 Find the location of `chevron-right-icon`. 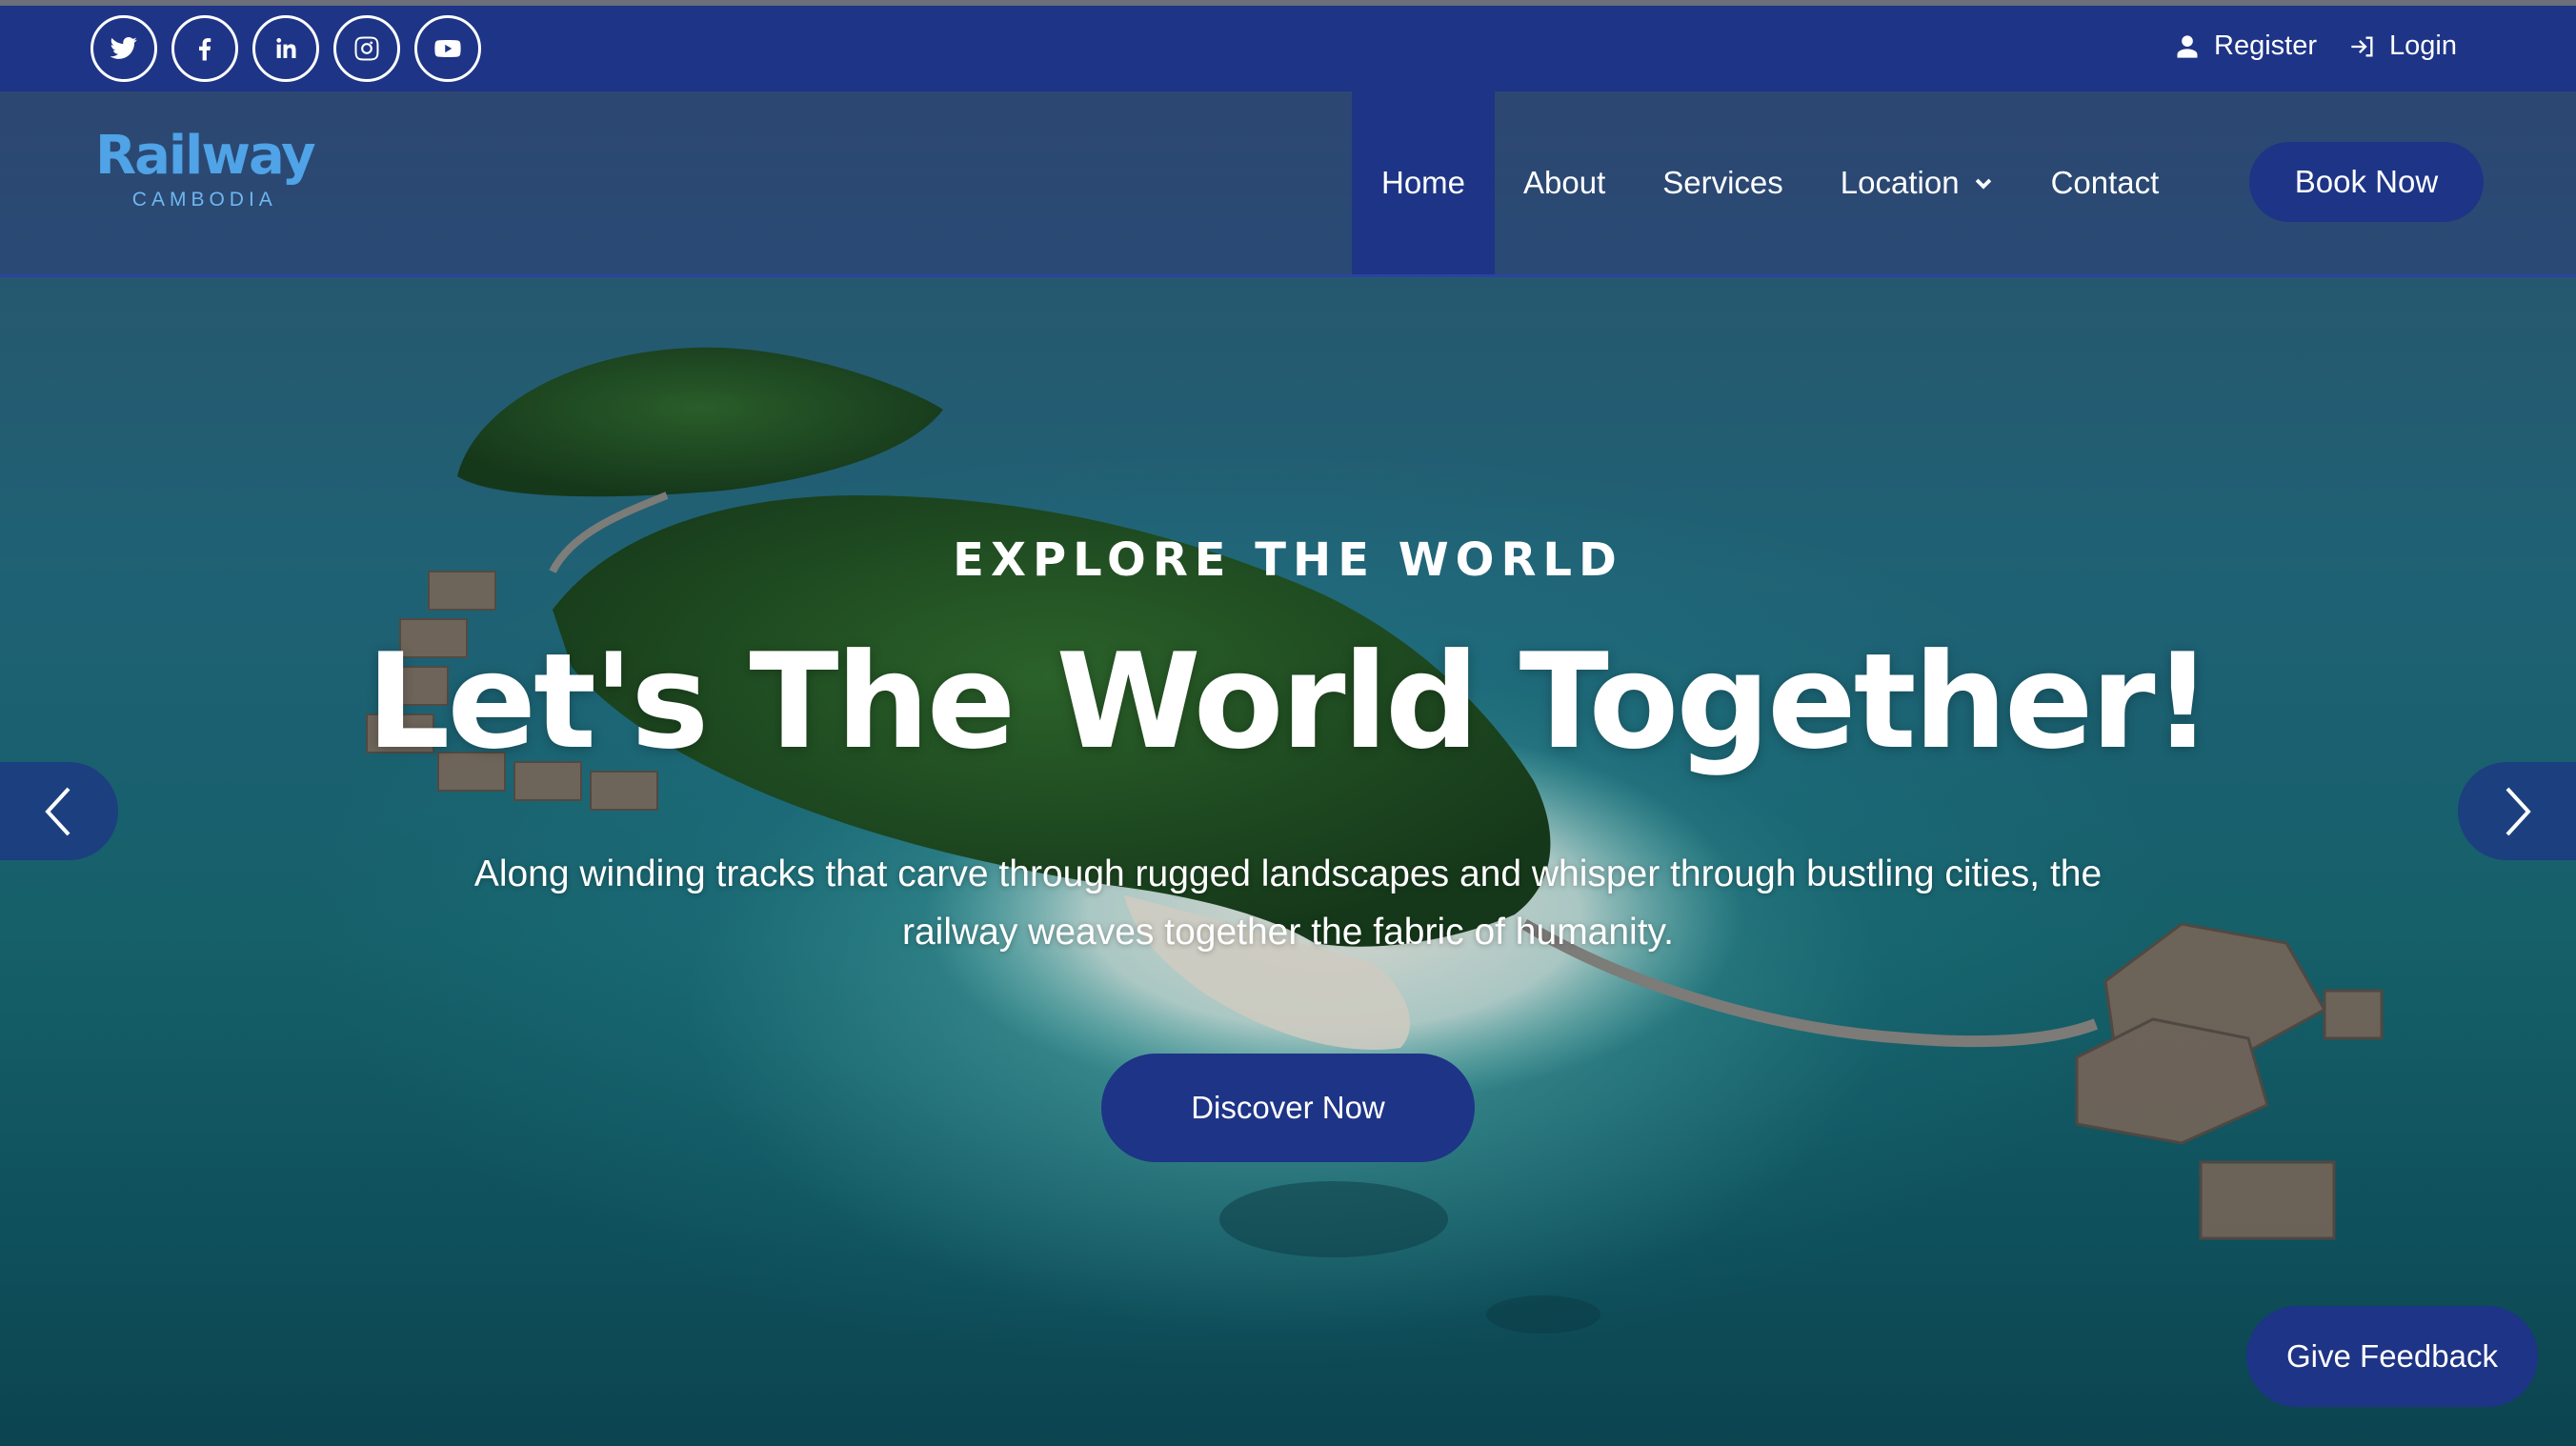

chevron-right-icon is located at coordinates (2518, 811).